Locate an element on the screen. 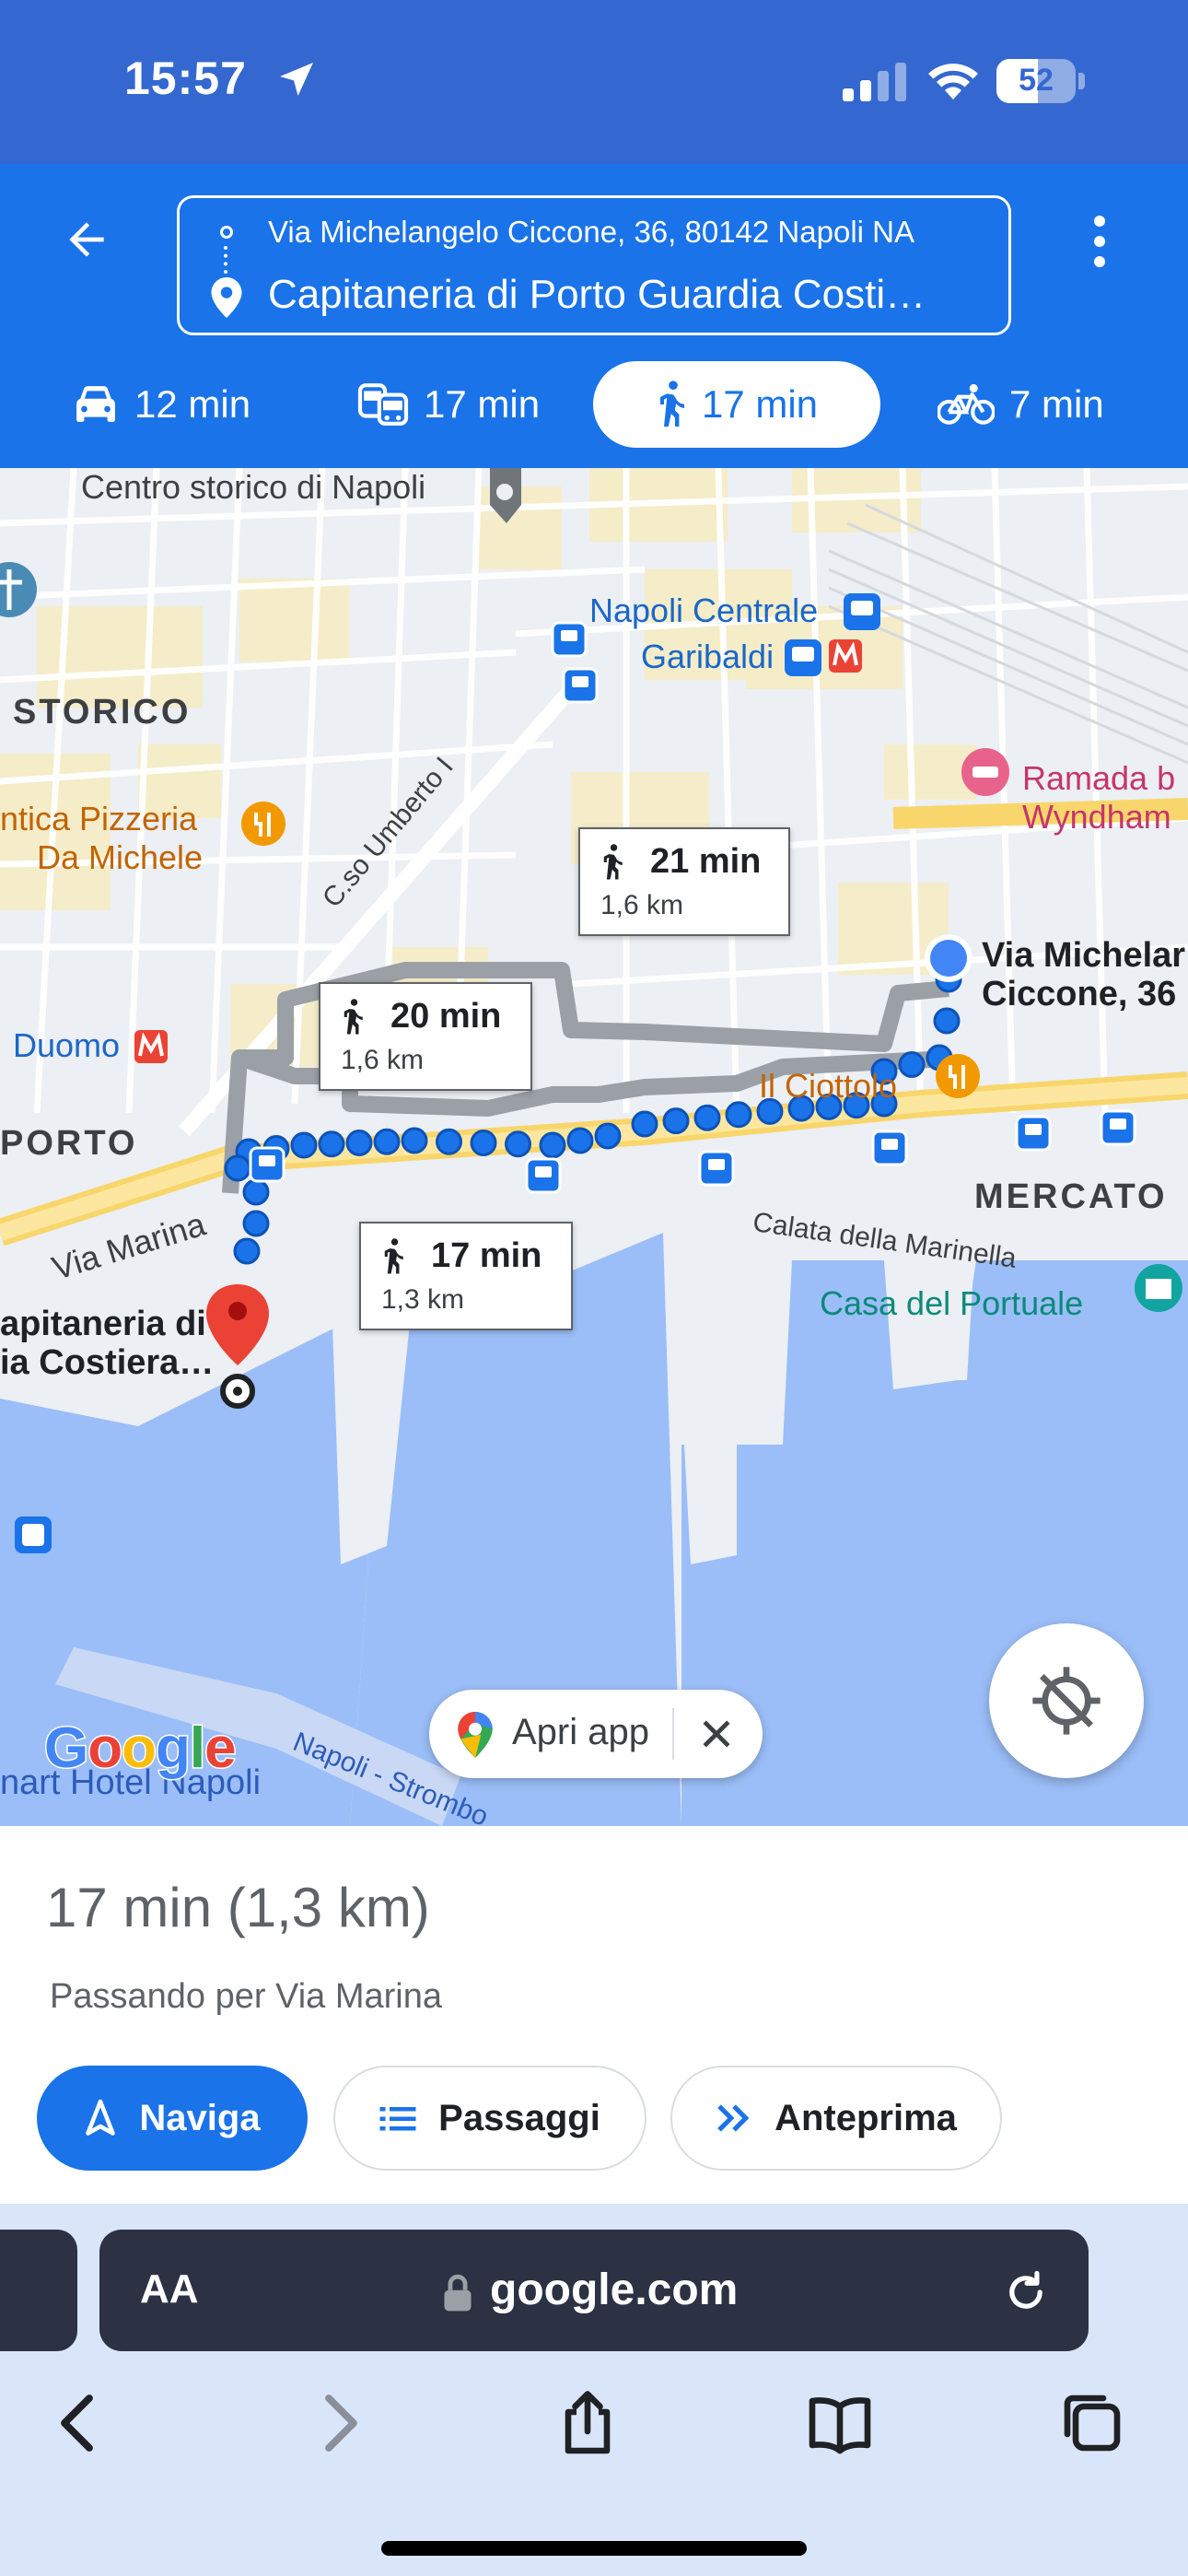  map-label-destination-line1: apitaneria di is located at coordinates (103, 1324).